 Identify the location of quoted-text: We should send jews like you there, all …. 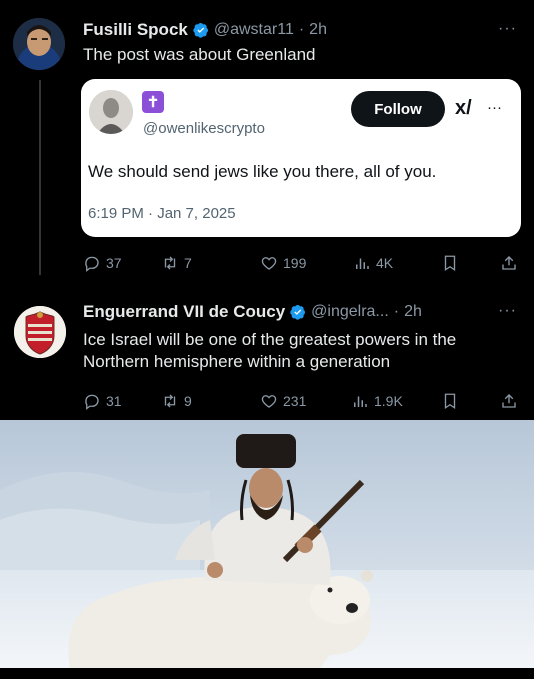
(262, 171).